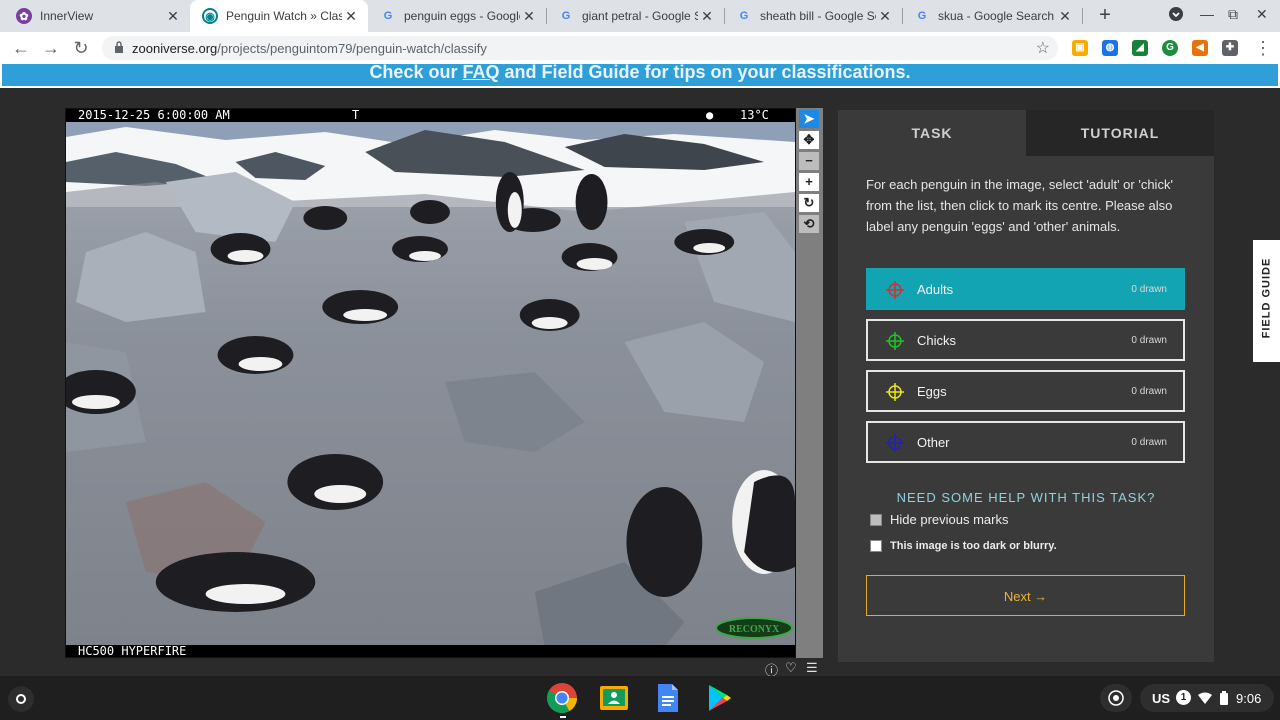 The height and width of the screenshot is (720, 1280). What do you see at coordinates (1183, 697) in the screenshot?
I see `notification-count-badge: 1` at bounding box center [1183, 697].